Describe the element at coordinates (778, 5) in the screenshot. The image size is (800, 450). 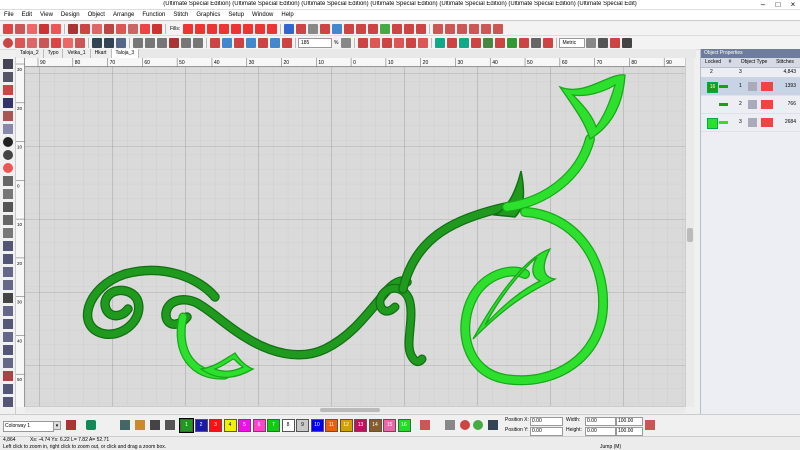
I see `maximize-button: □` at that location.